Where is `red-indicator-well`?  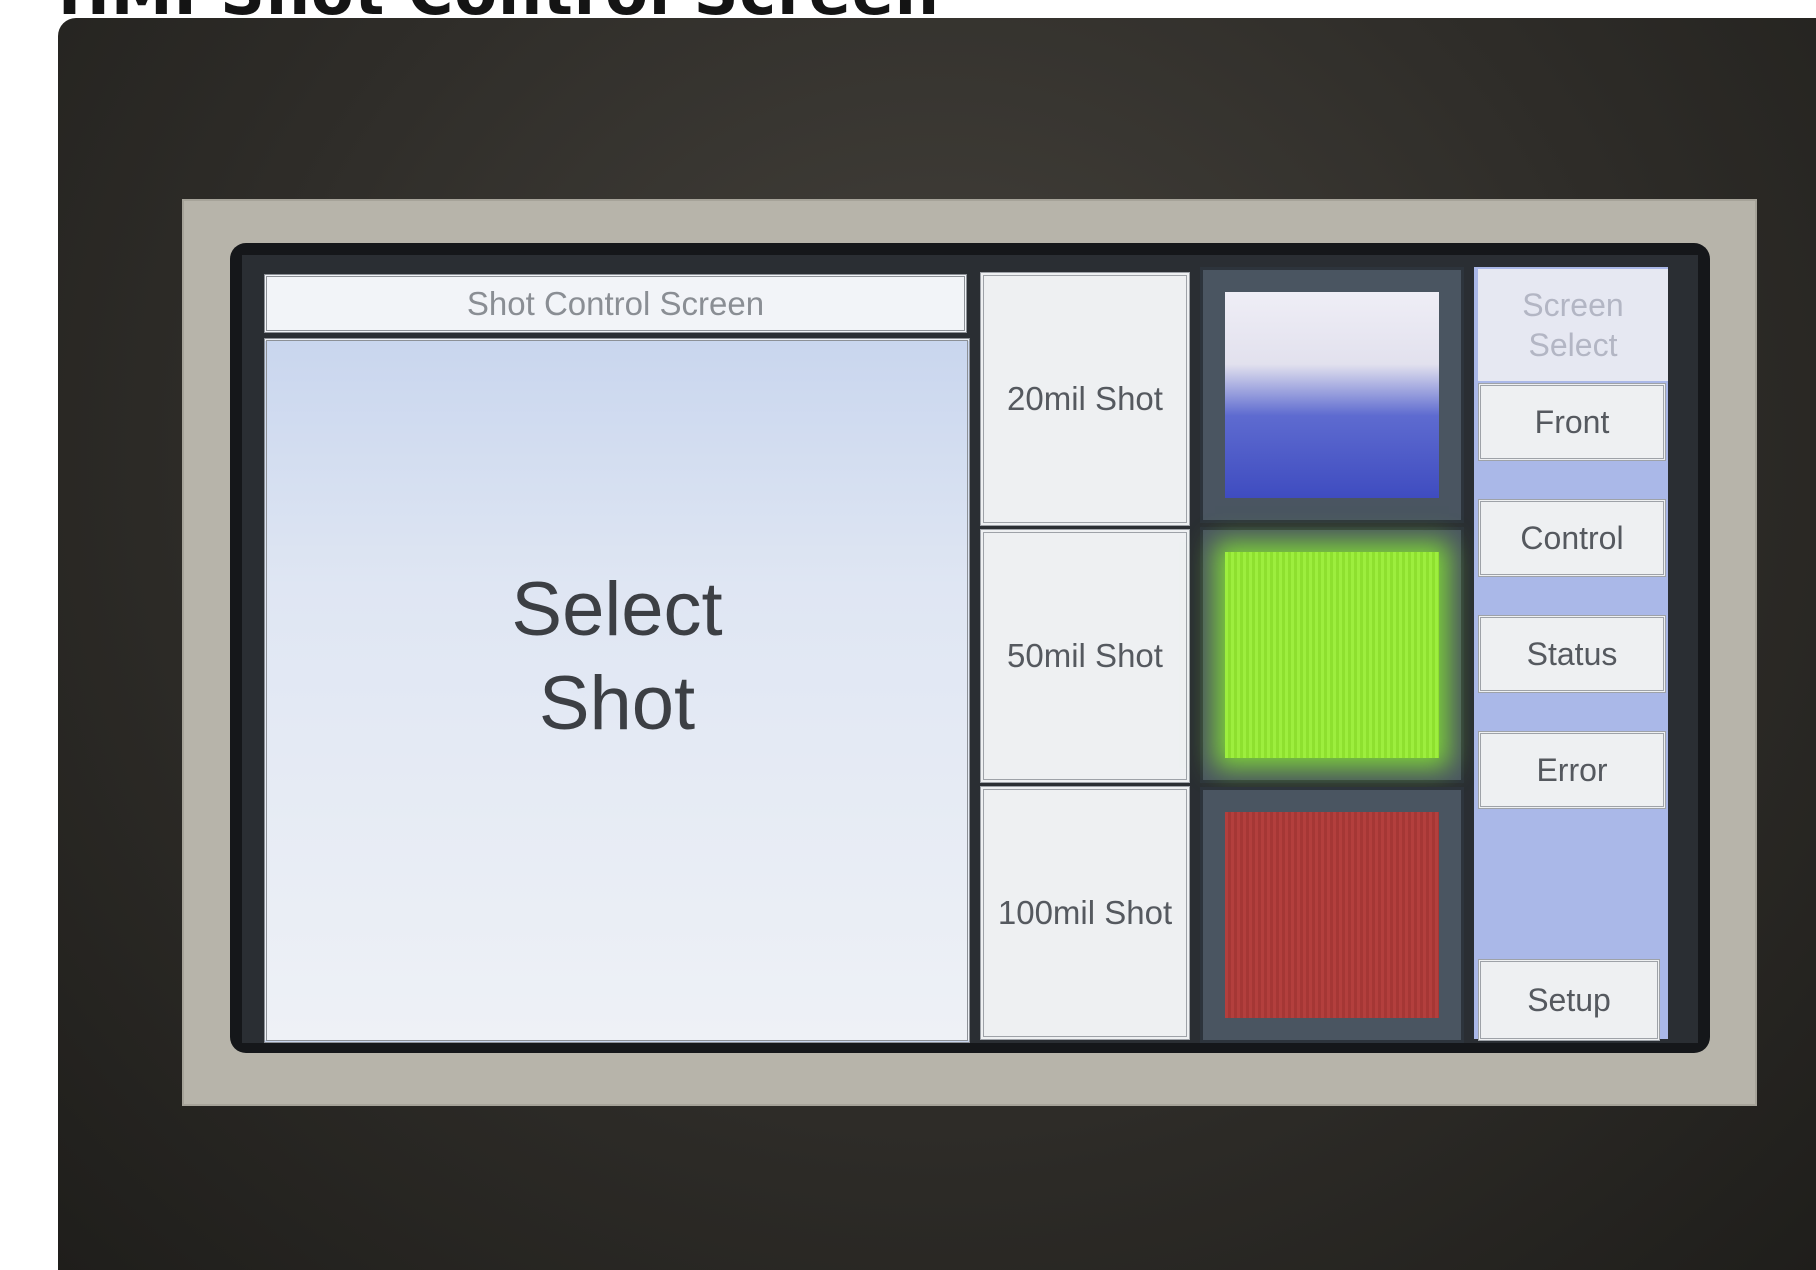 red-indicator-well is located at coordinates (1332, 915).